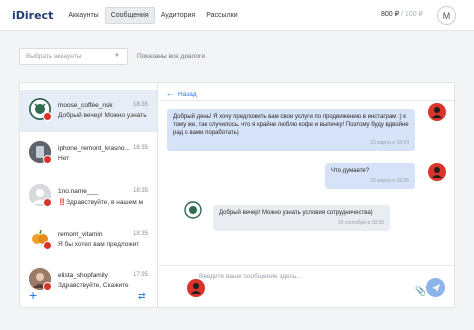 This screenshot has width=474, height=330. Describe the element at coordinates (420, 291) in the screenshot. I see `paperclip-icon: 📎` at that location.